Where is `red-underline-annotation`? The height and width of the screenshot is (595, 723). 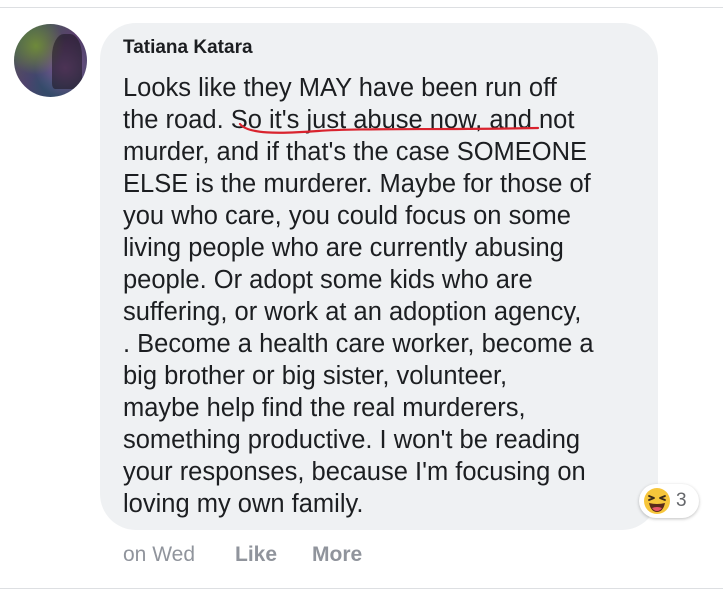 red-underline-annotation is located at coordinates (389, 128).